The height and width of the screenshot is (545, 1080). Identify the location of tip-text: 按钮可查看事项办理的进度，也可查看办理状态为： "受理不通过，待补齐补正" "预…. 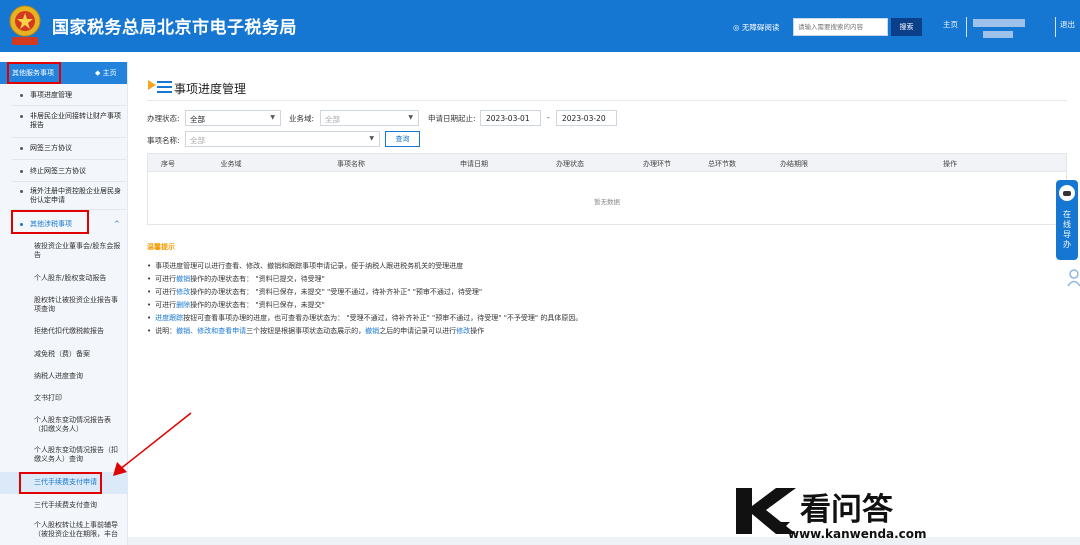
(383, 318).